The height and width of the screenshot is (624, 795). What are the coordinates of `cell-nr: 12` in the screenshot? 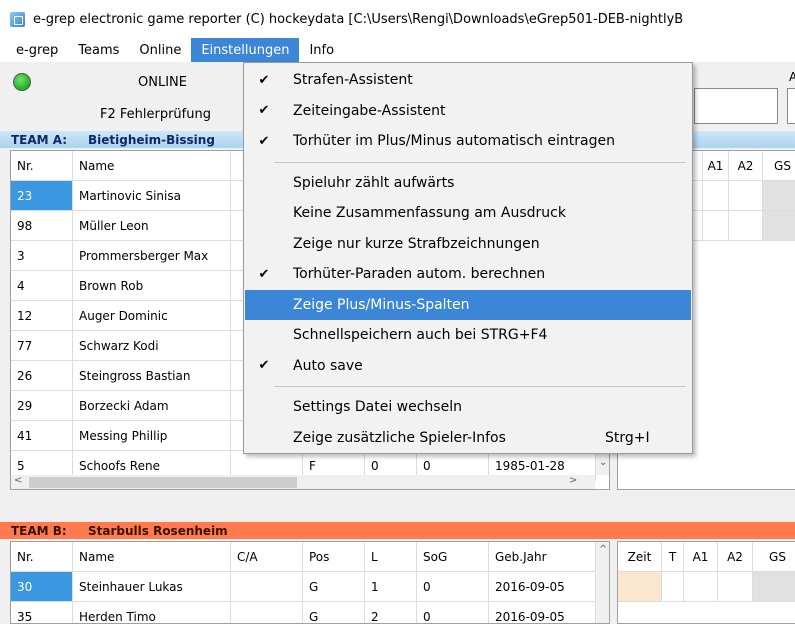 It's located at (42, 316).